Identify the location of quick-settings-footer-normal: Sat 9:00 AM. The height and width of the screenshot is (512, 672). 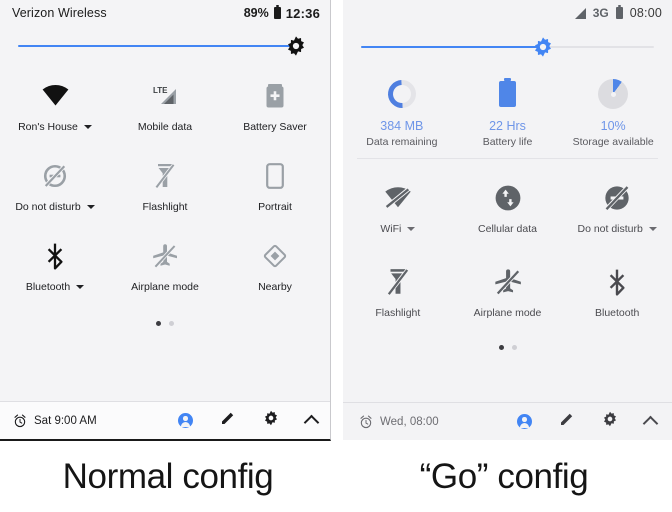
(165, 420).